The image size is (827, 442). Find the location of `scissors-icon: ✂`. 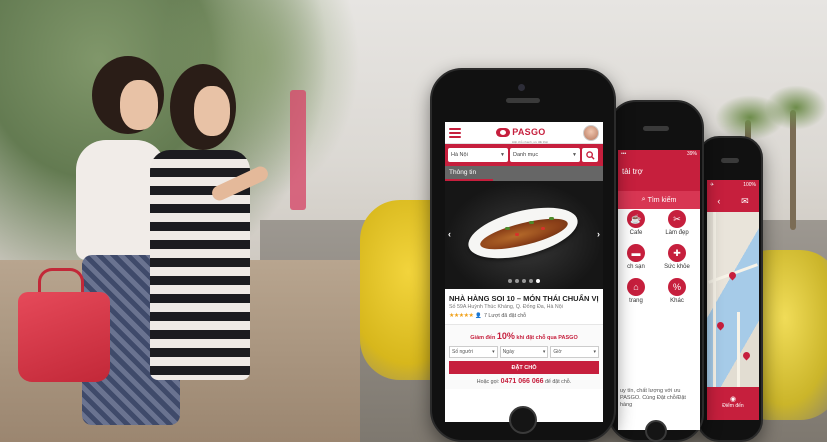

scissors-icon: ✂ is located at coordinates (677, 219).